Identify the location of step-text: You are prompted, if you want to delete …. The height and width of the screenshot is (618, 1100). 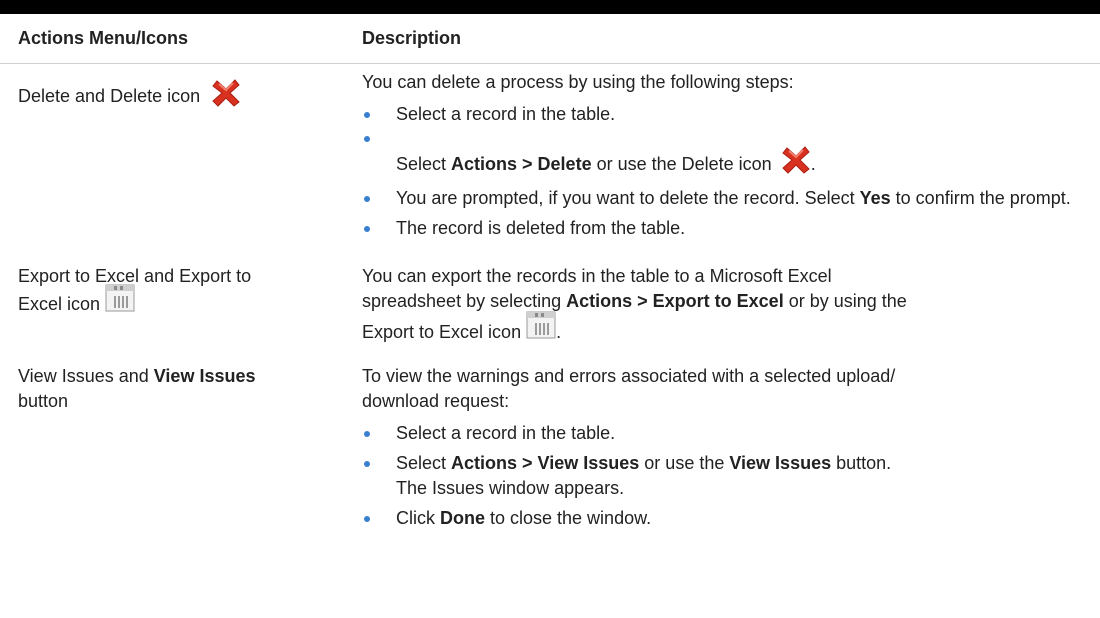
(628, 198).